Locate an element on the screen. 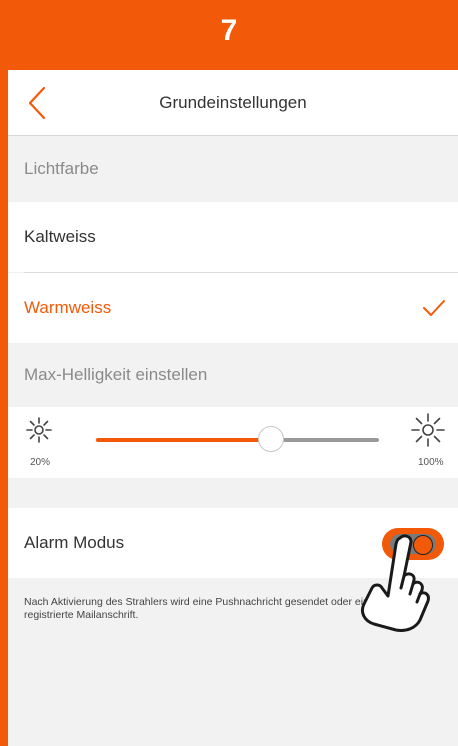 This screenshot has height=746, width=458. section-gap is located at coordinates (233, 493).